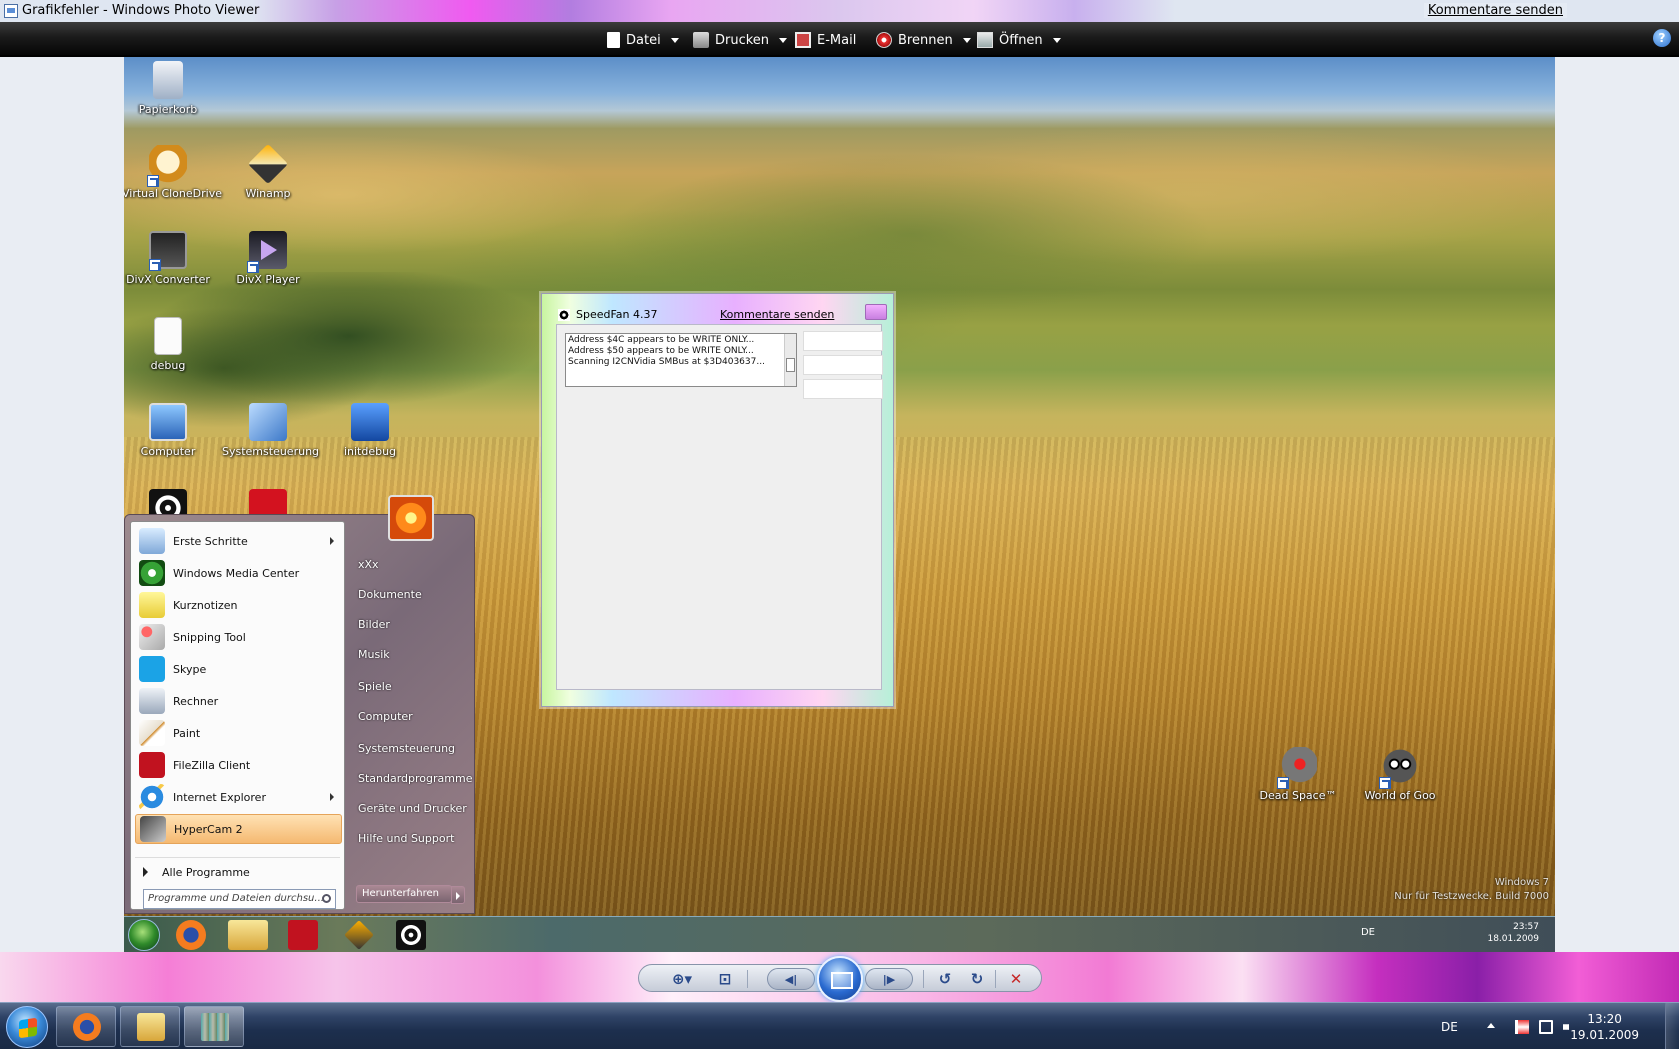 Image resolution: width=1679 pixels, height=1049 pixels. I want to click on taskbar-clock: 13:20 19.01.2009, so click(1604, 1027).